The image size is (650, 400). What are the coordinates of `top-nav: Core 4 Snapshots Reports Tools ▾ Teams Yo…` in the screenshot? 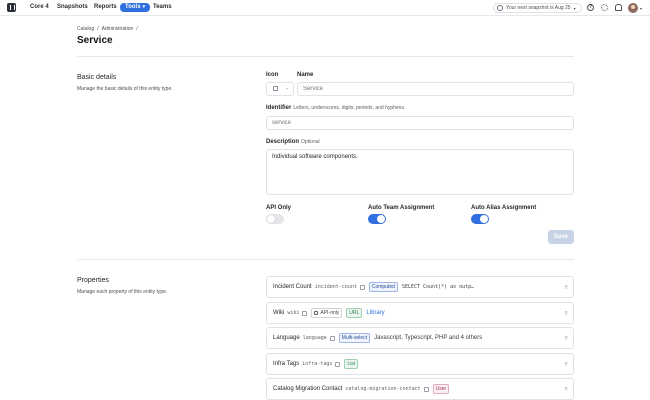 It's located at (325, 8).